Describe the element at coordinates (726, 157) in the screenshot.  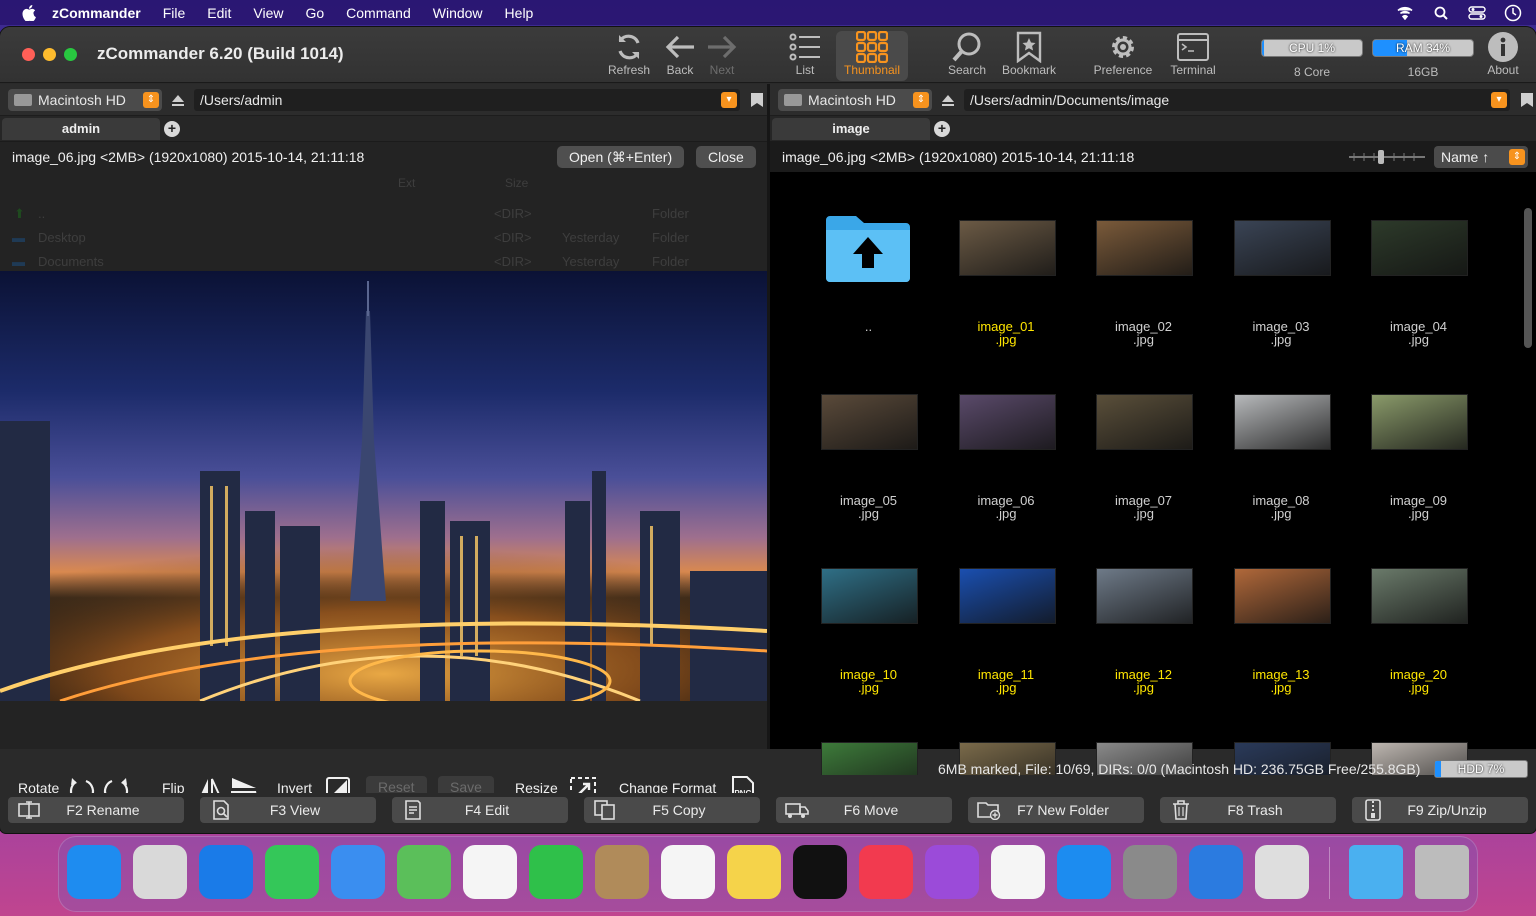
I see `close-preview-button: Close` at that location.